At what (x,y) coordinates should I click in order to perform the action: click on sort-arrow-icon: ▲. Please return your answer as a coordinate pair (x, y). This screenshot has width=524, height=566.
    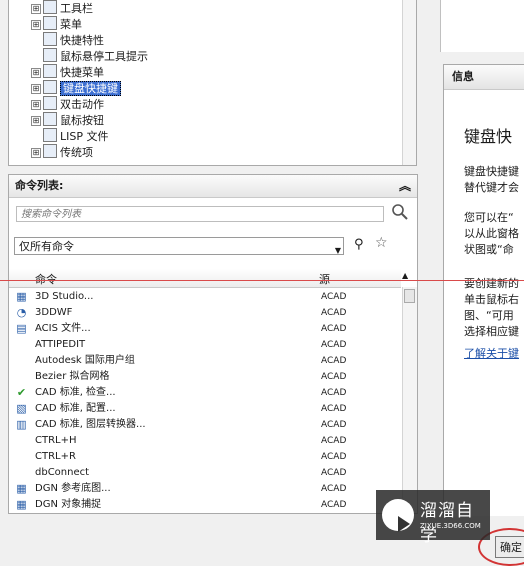
    Looking at the image, I should click on (405, 275).